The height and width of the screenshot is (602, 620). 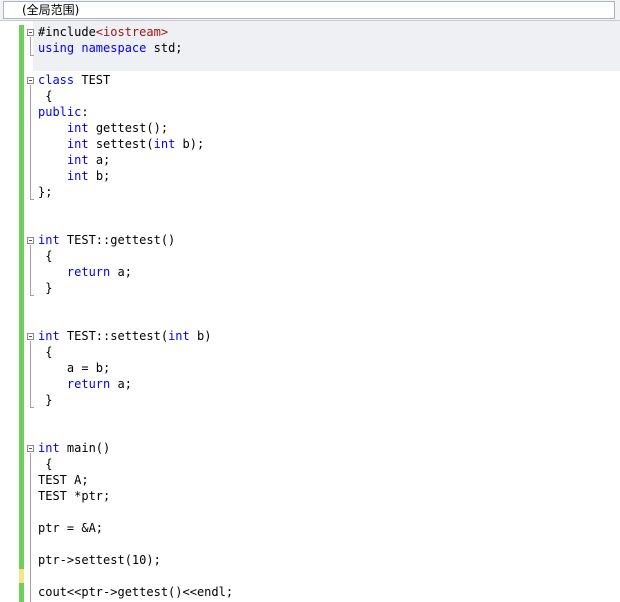 What do you see at coordinates (21, 576) in the screenshot?
I see `change-indicator-unsaved` at bounding box center [21, 576].